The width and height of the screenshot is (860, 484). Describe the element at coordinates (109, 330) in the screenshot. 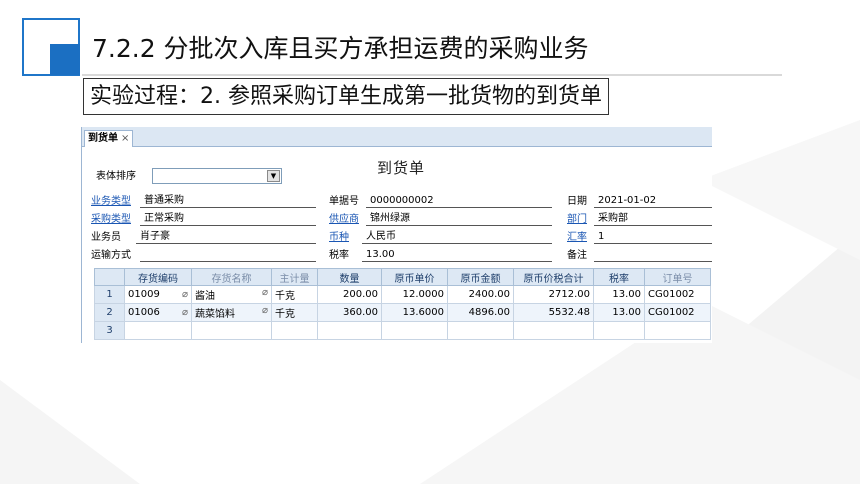

I see `row-index: 3` at that location.